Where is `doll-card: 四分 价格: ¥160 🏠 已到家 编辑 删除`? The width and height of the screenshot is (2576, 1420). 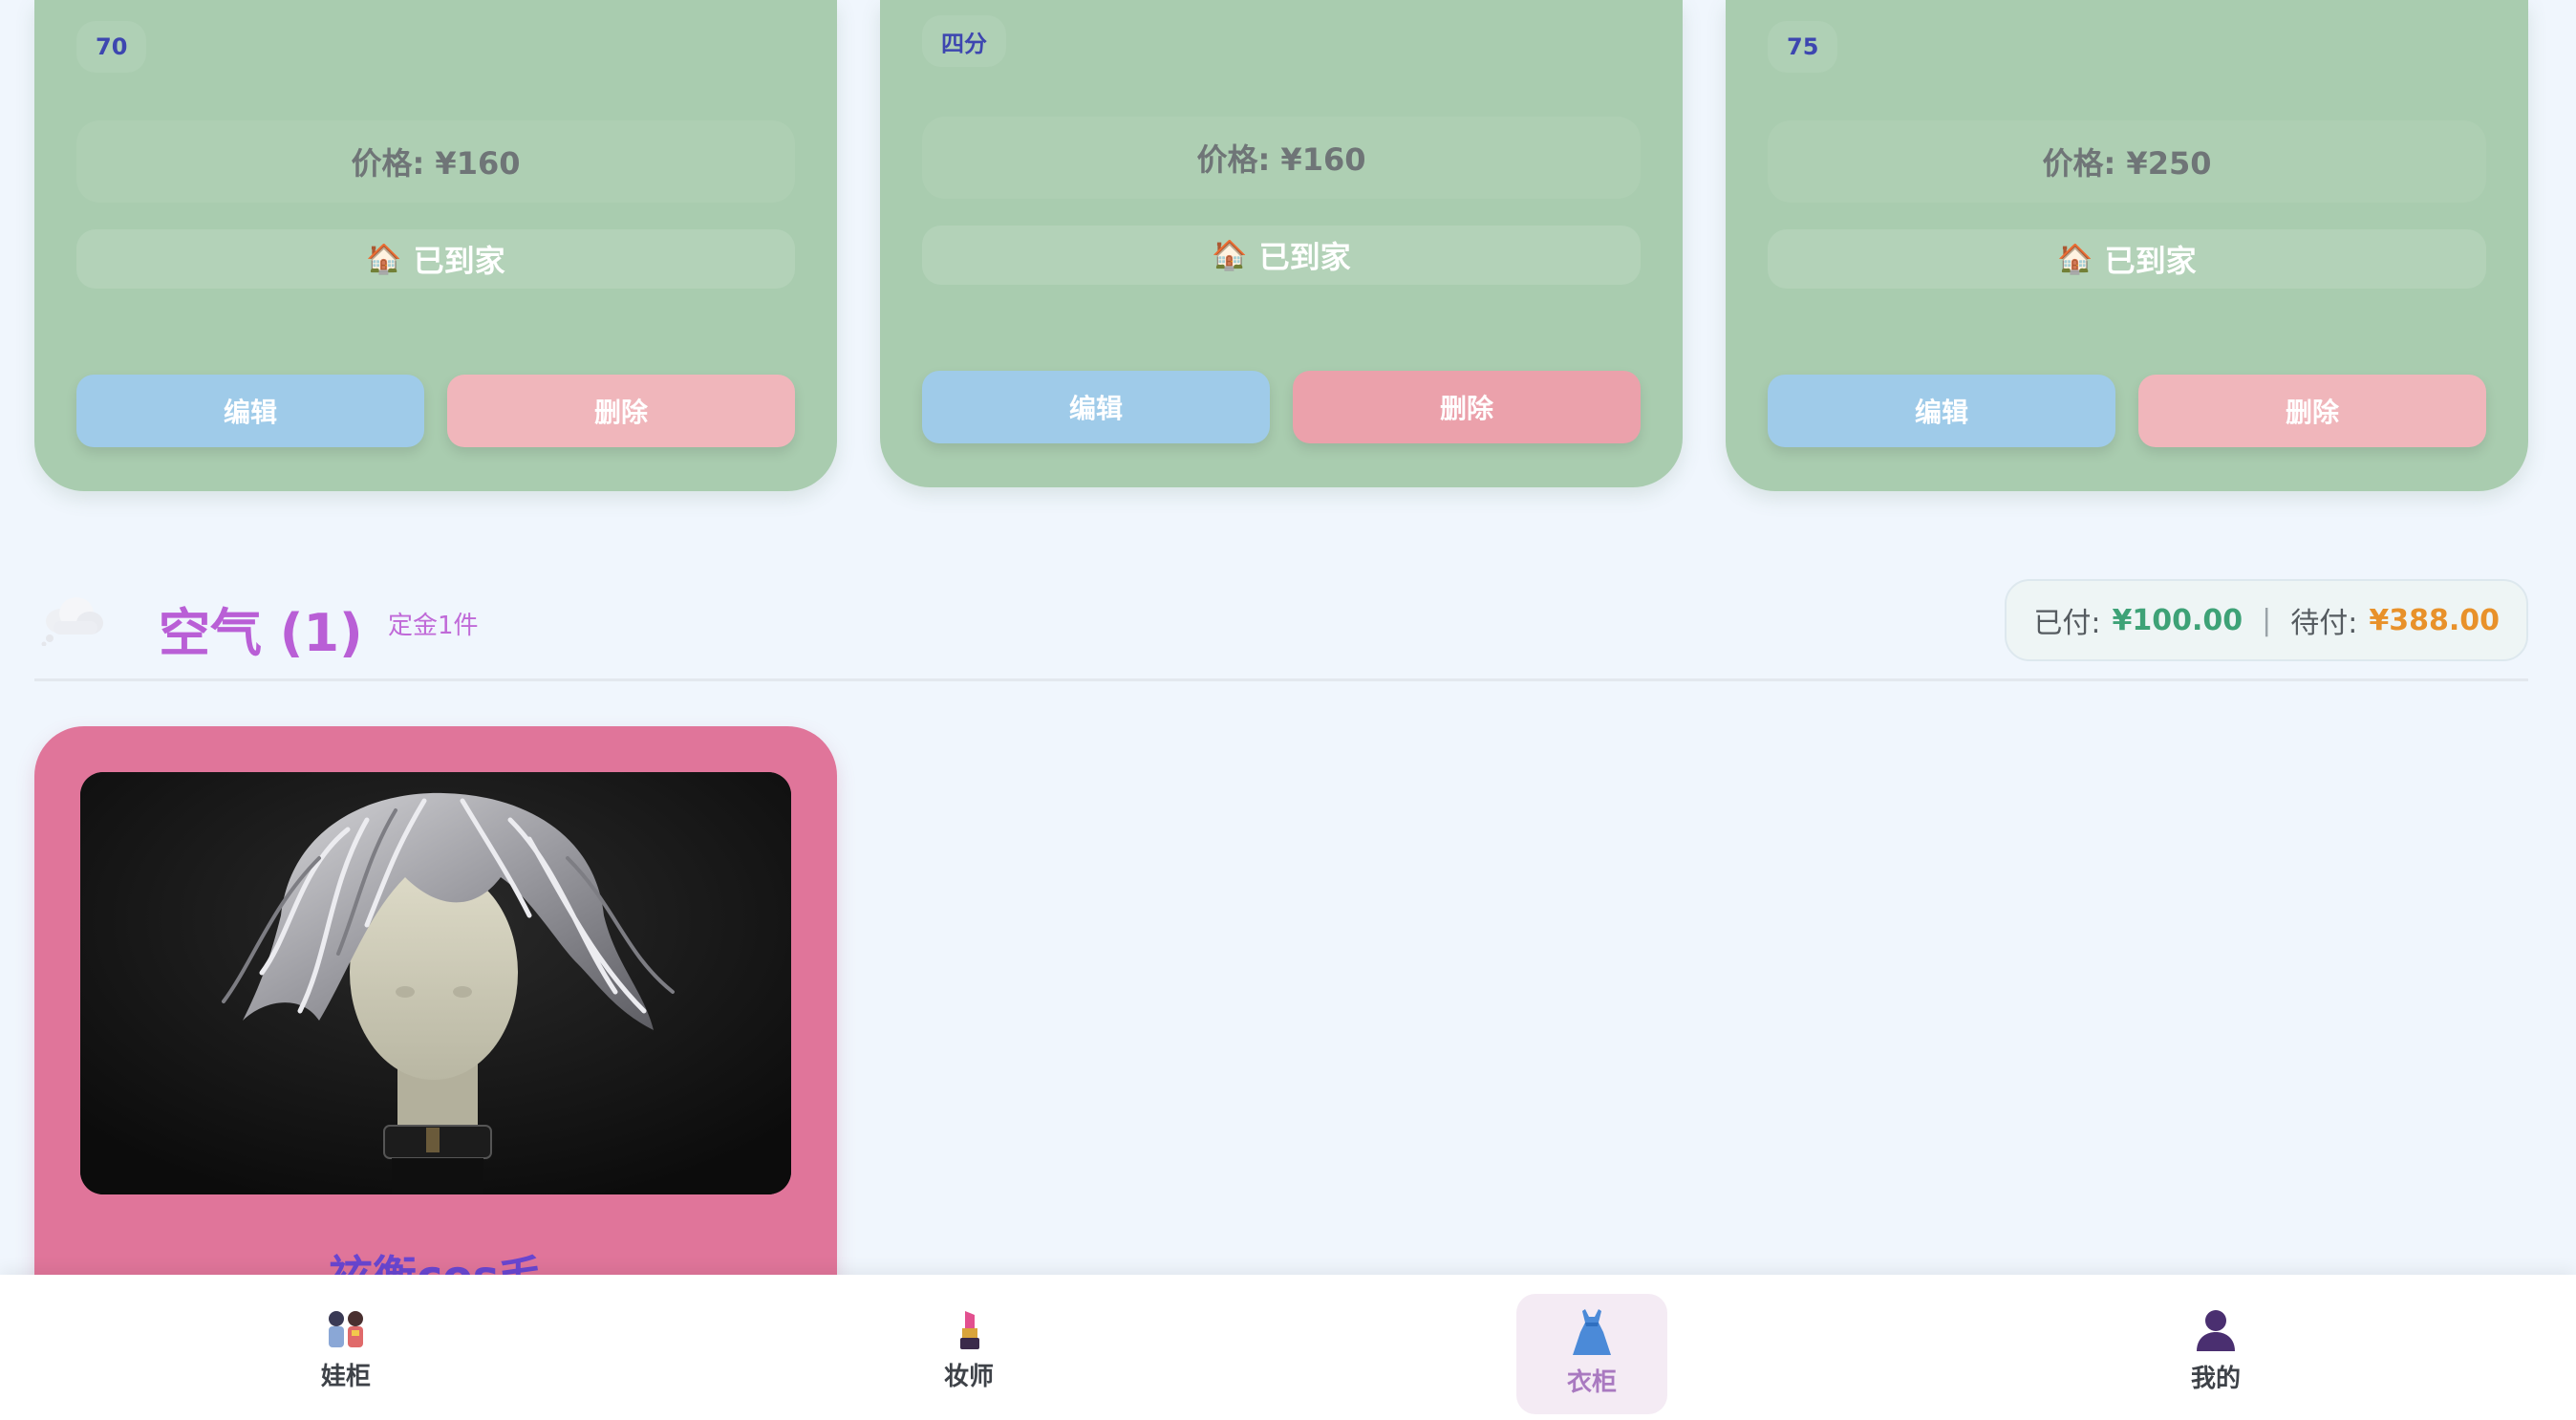
doll-card: 四分 价格: ¥160 🏠 已到家 编辑 删除 is located at coordinates (1281, 243).